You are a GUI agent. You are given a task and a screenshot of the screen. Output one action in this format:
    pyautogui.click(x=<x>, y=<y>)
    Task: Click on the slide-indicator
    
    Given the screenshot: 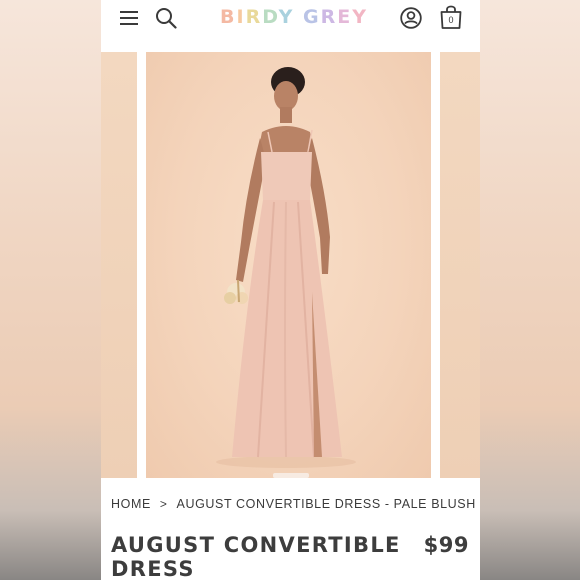 What is the action you would take?
    pyautogui.click(x=291, y=475)
    